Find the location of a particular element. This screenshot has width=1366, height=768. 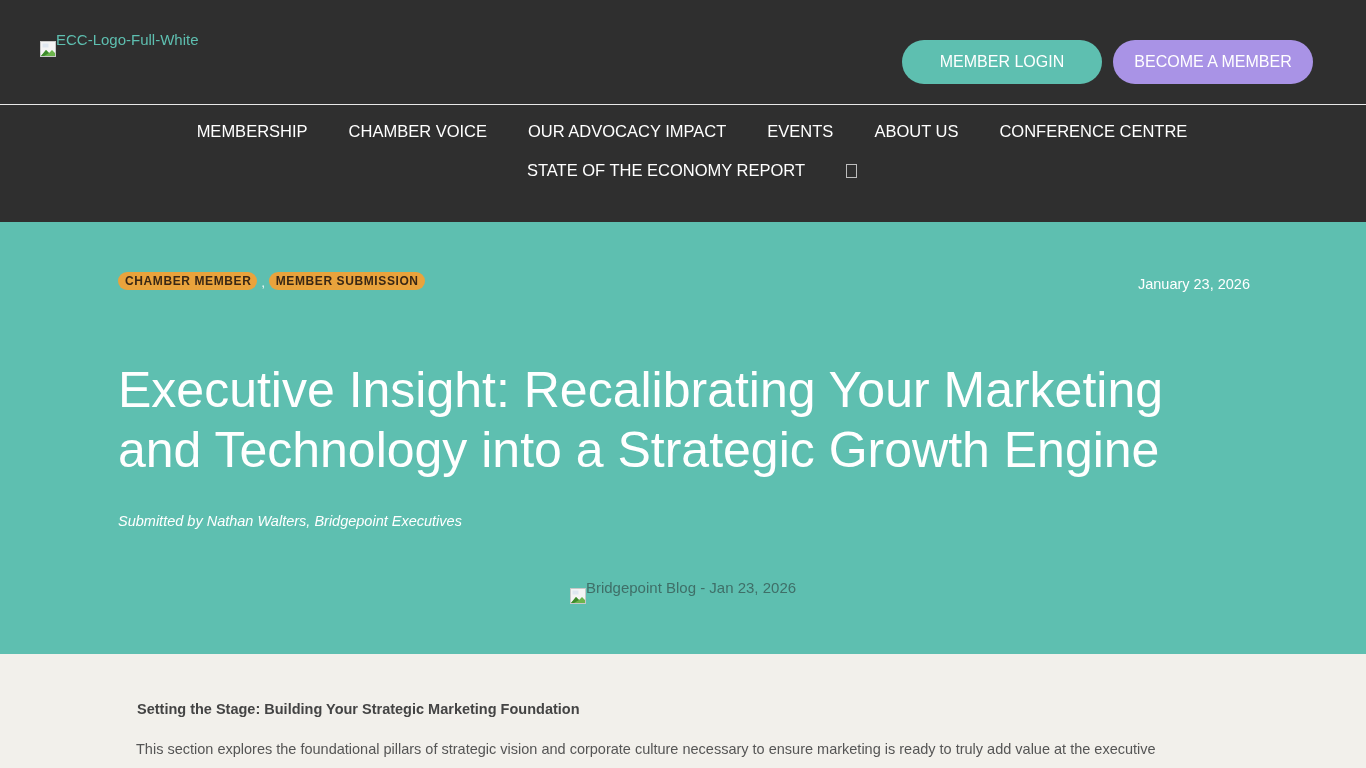

nav-link: STATE OF THE ECONOMY REPORT is located at coordinates (666, 170).